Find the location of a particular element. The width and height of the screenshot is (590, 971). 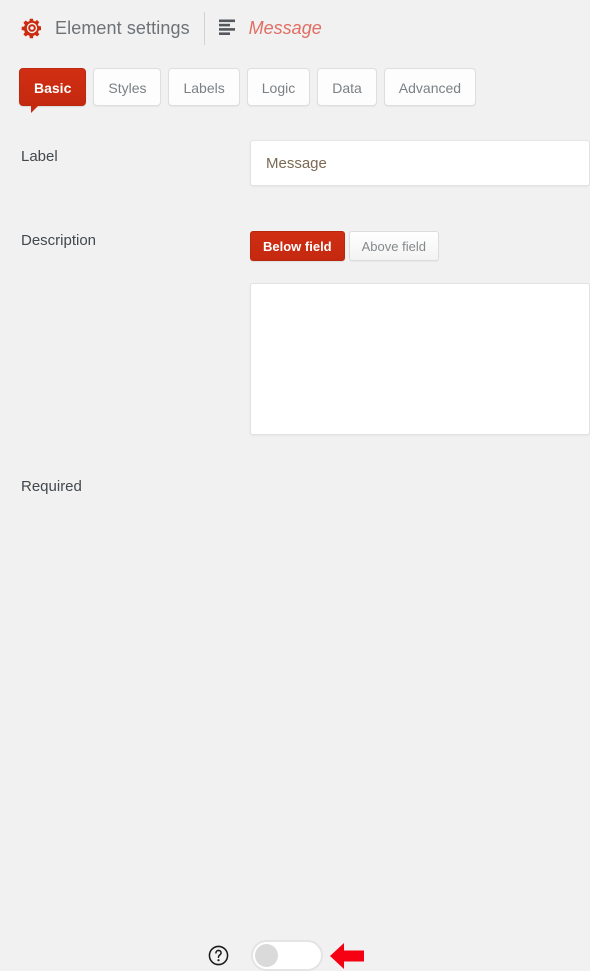

element-name: Message is located at coordinates (285, 27).